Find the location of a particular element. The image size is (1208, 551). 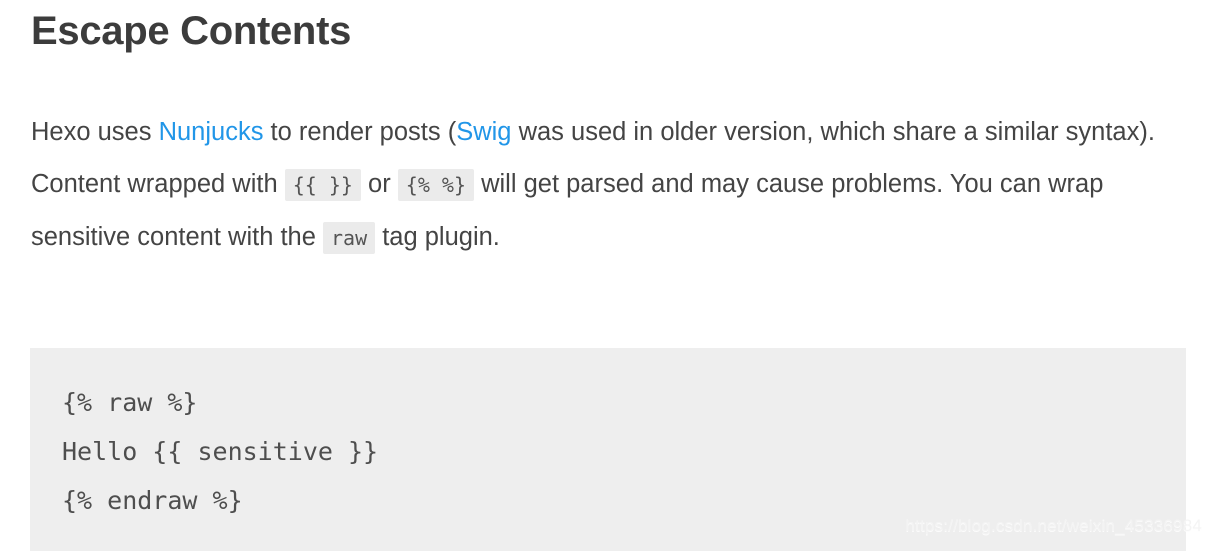

paragraph-text-2: to render posts ( is located at coordinates (360, 132).